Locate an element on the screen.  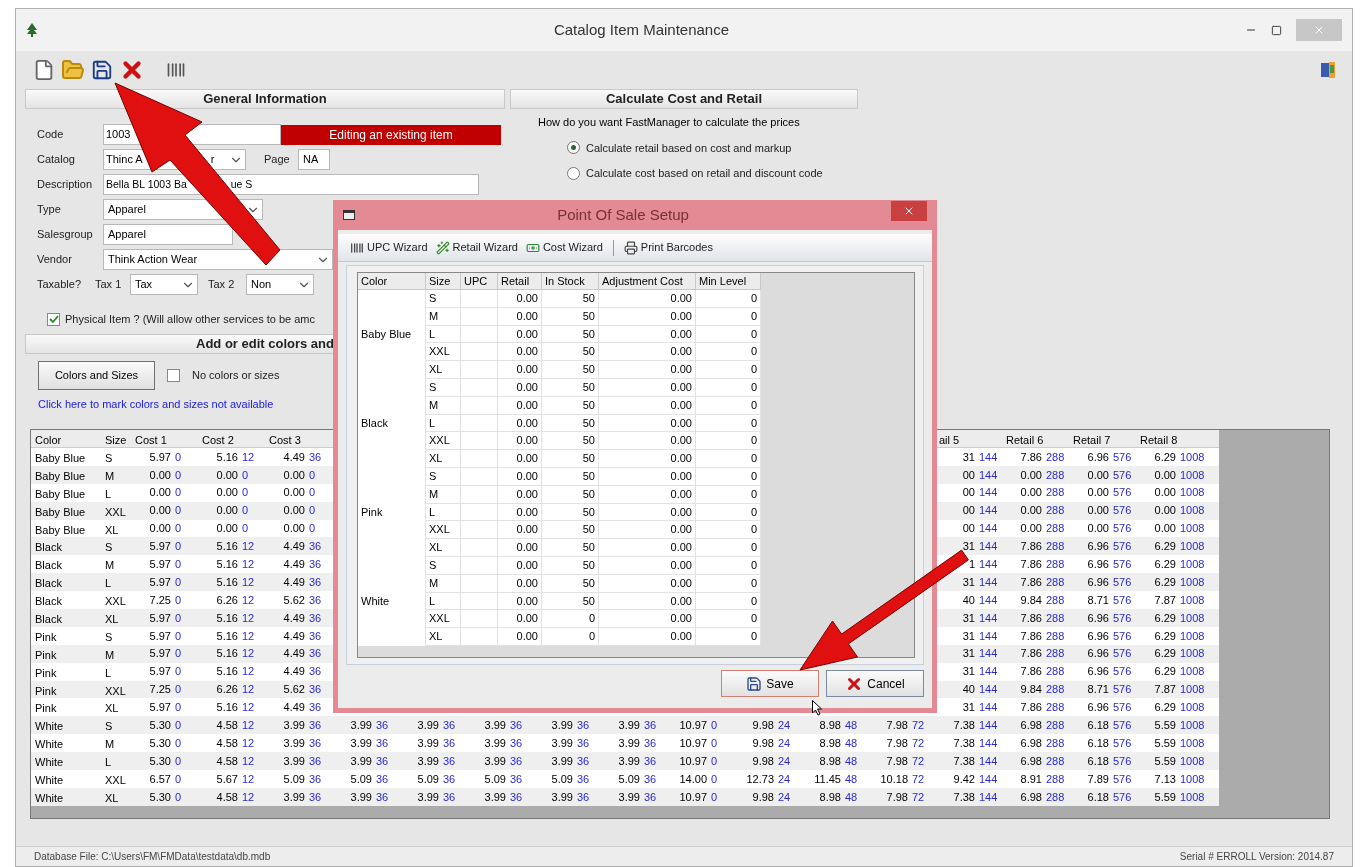
grid-cell-text: 6.96 is located at coordinates (1097, 618).